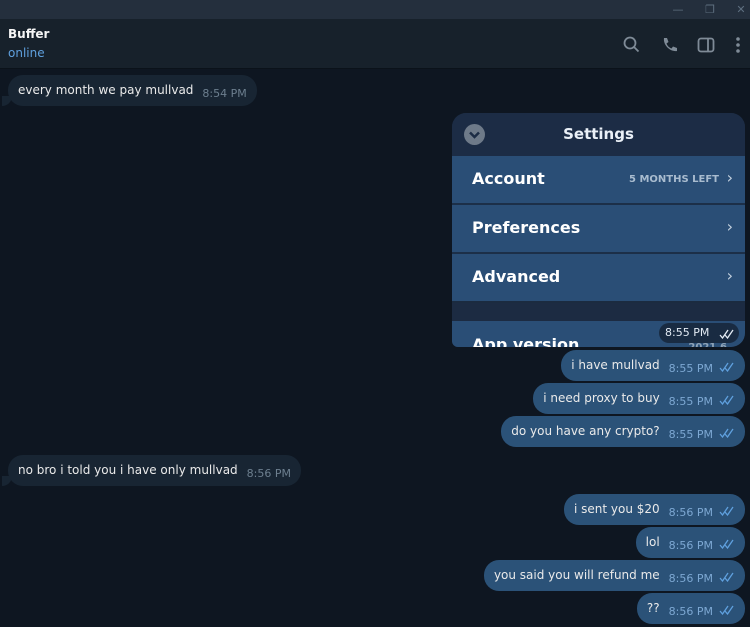 The height and width of the screenshot is (627, 750). I want to click on row-label: Account, so click(508, 178).